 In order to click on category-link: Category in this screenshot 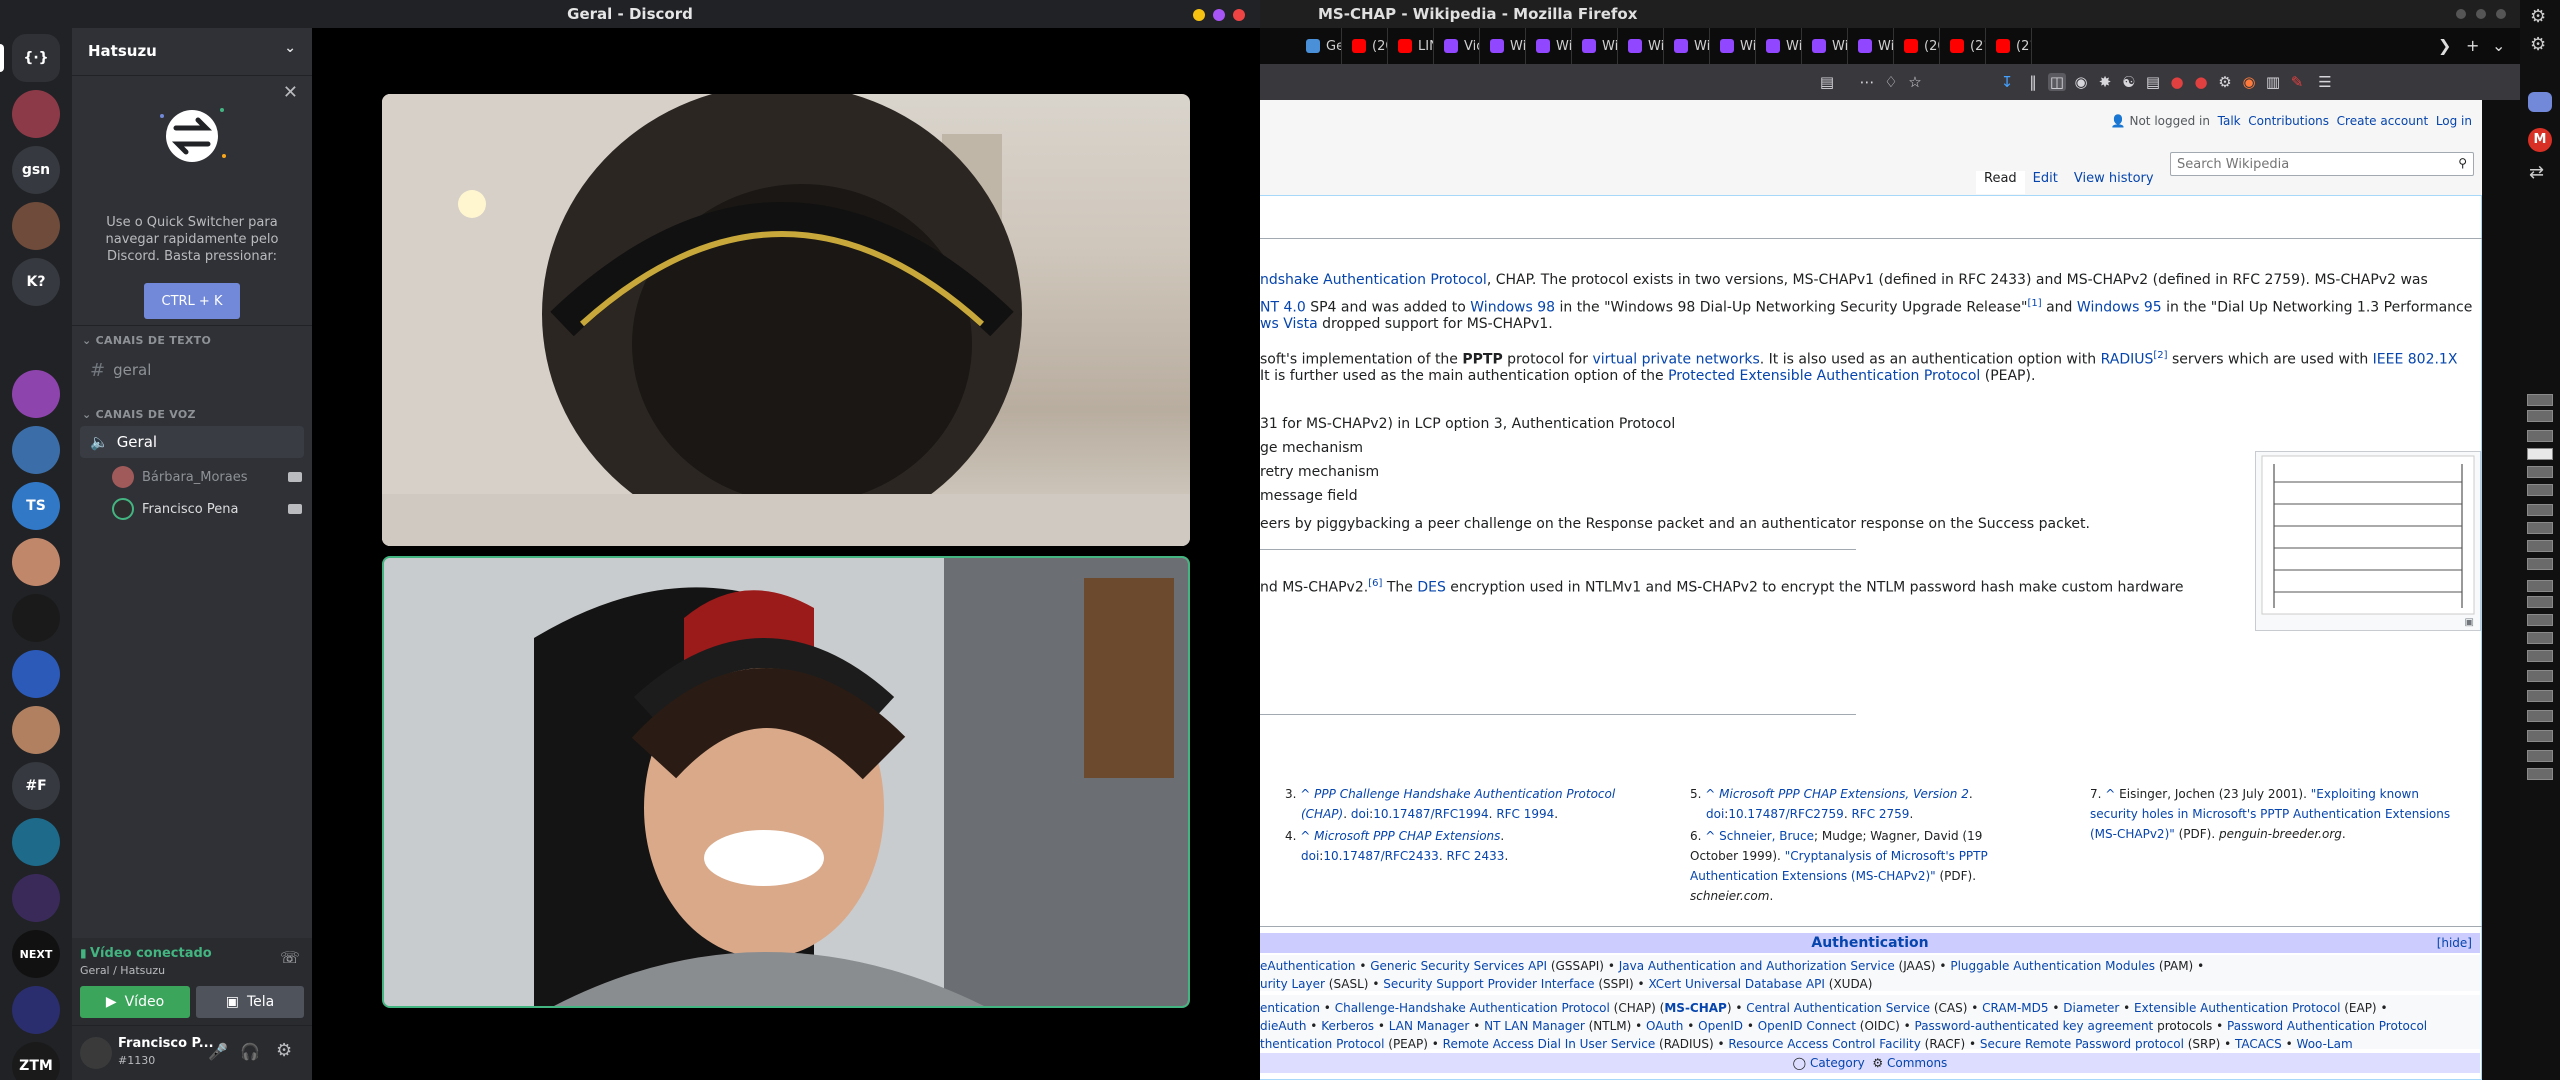, I will do `click(1837, 1063)`.